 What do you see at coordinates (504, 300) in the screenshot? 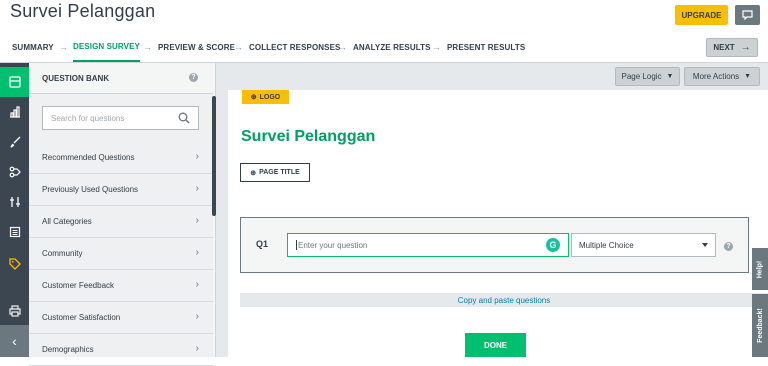
I see `copy-paste-questions-link: Copy and paste questions` at bounding box center [504, 300].